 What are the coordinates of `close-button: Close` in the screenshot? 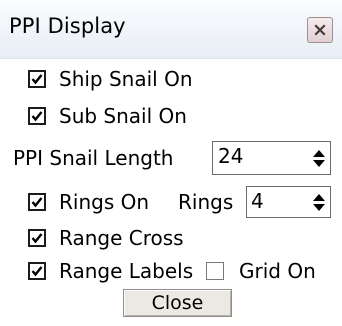 It's located at (177, 303).